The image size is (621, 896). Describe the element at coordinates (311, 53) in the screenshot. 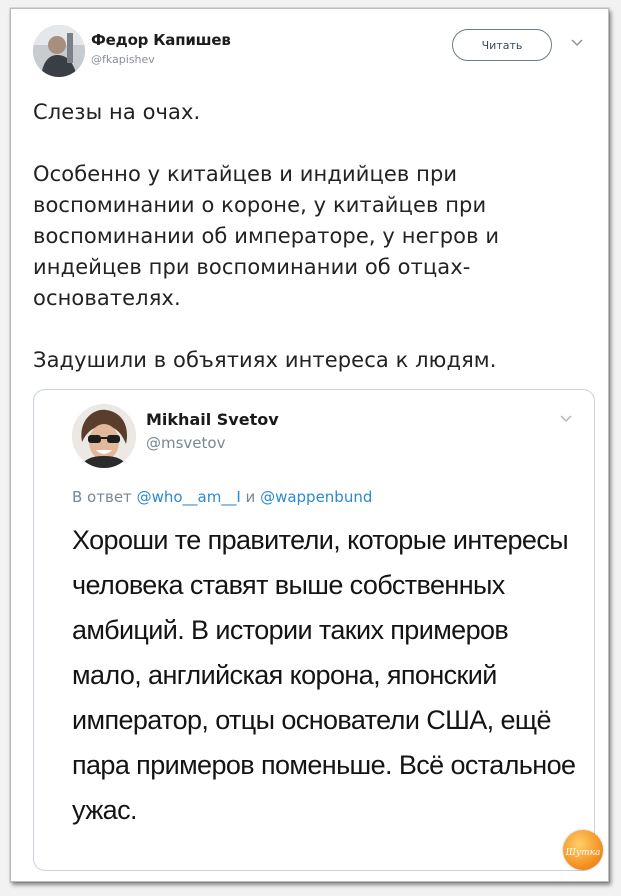

I see `tweet-header: Федор Капишев @fkapishev Читать` at that location.